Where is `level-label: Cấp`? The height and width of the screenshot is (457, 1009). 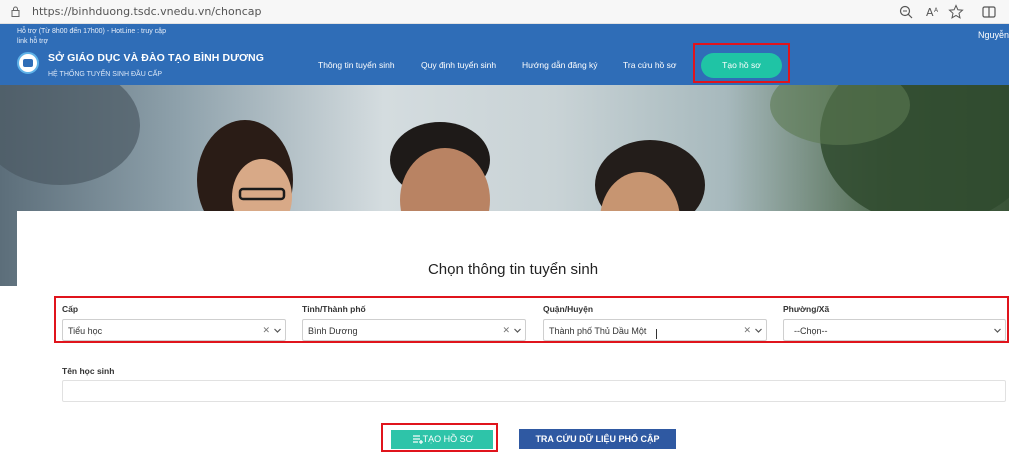
level-label: Cấp is located at coordinates (70, 309).